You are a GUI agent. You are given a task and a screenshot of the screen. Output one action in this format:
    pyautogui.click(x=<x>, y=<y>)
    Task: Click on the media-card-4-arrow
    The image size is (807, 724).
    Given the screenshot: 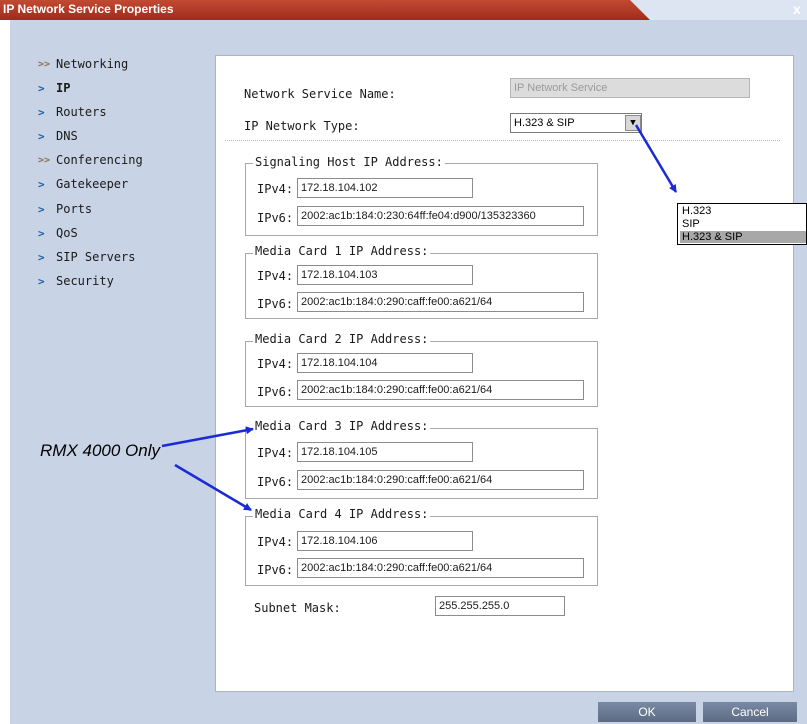 What is the action you would take?
    pyautogui.click(x=213, y=487)
    